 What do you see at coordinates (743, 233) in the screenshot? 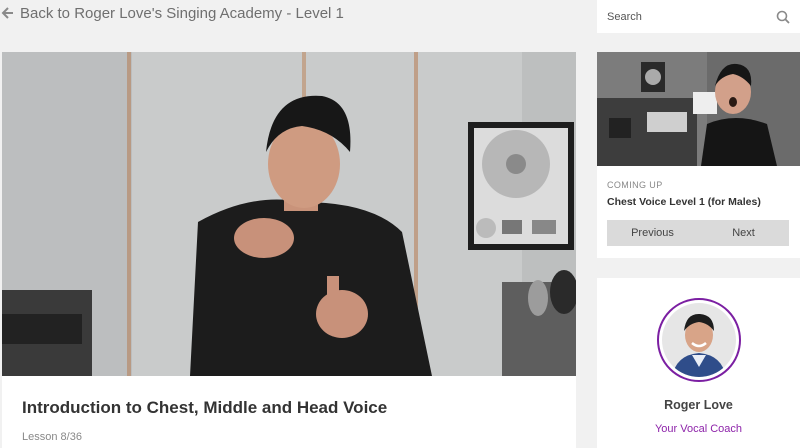
I see `next-button: Next` at bounding box center [743, 233].